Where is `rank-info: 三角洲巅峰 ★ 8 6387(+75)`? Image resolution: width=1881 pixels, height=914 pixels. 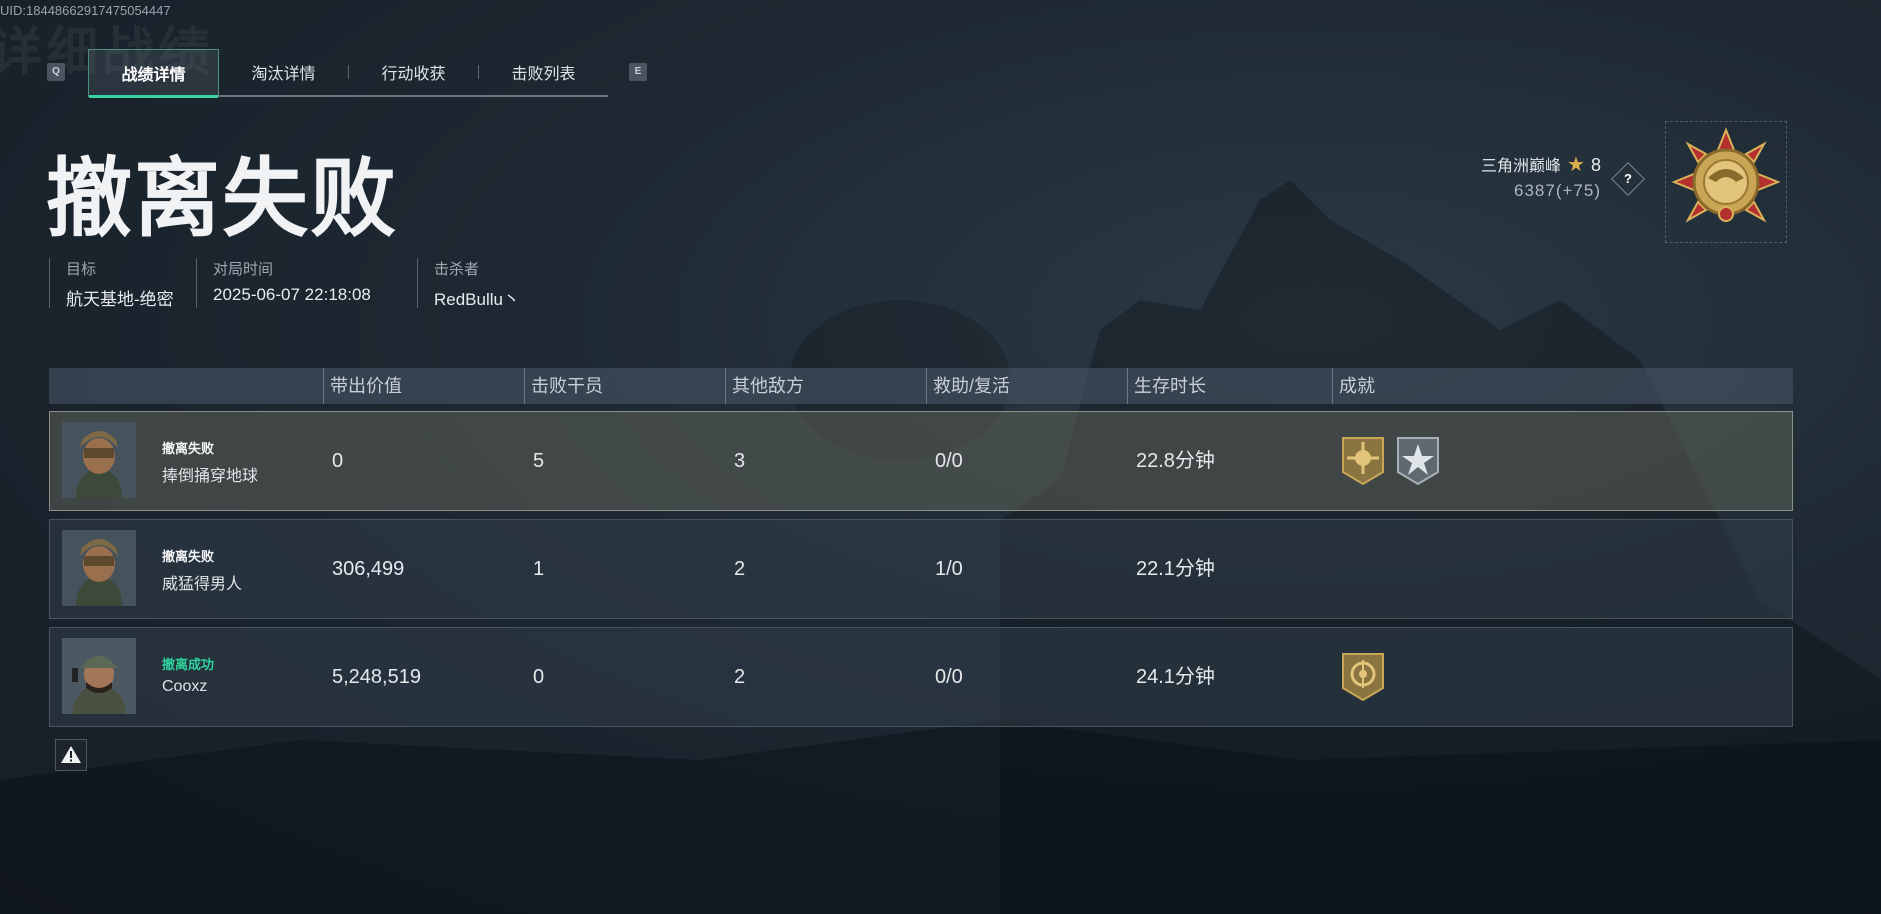
rank-info: 三角洲巅峰 ★ 8 6387(+75) is located at coordinates (1541, 176).